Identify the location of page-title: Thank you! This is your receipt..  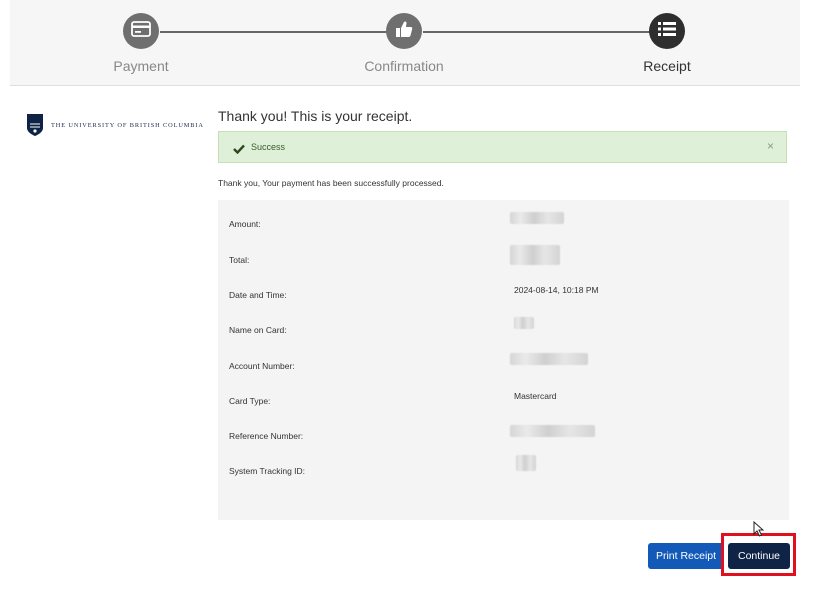
(315, 116).